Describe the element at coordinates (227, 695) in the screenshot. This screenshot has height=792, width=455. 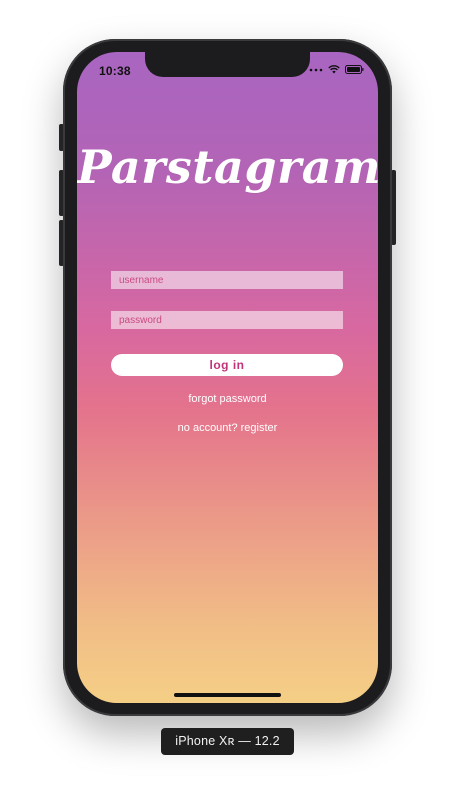
I see `home-indicator` at that location.